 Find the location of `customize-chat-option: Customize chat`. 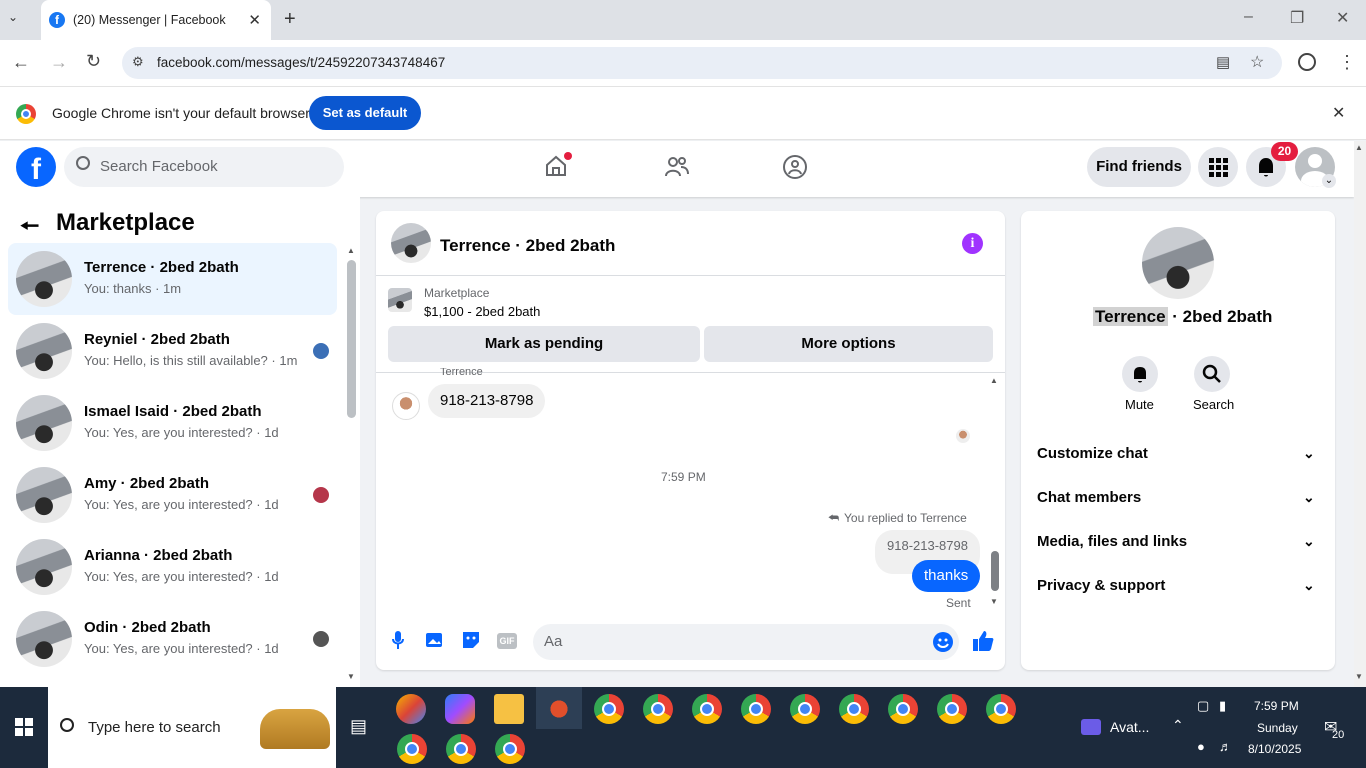

customize-chat-option: Customize chat is located at coordinates (1092, 453).